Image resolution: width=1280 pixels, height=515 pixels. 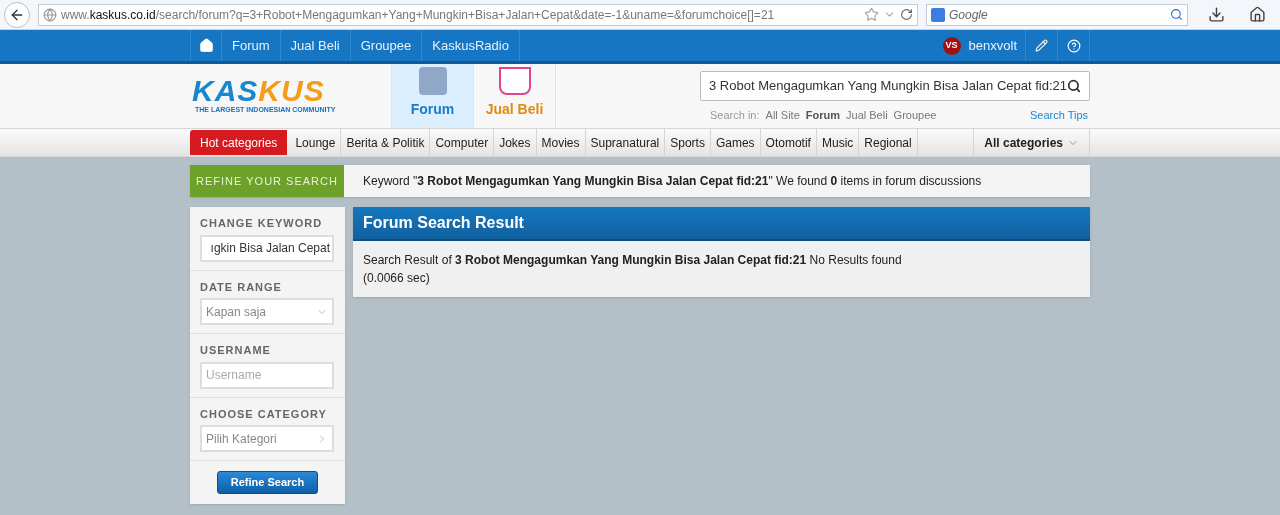 What do you see at coordinates (236, 350) in the screenshot?
I see `field-label: USERNAME` at bounding box center [236, 350].